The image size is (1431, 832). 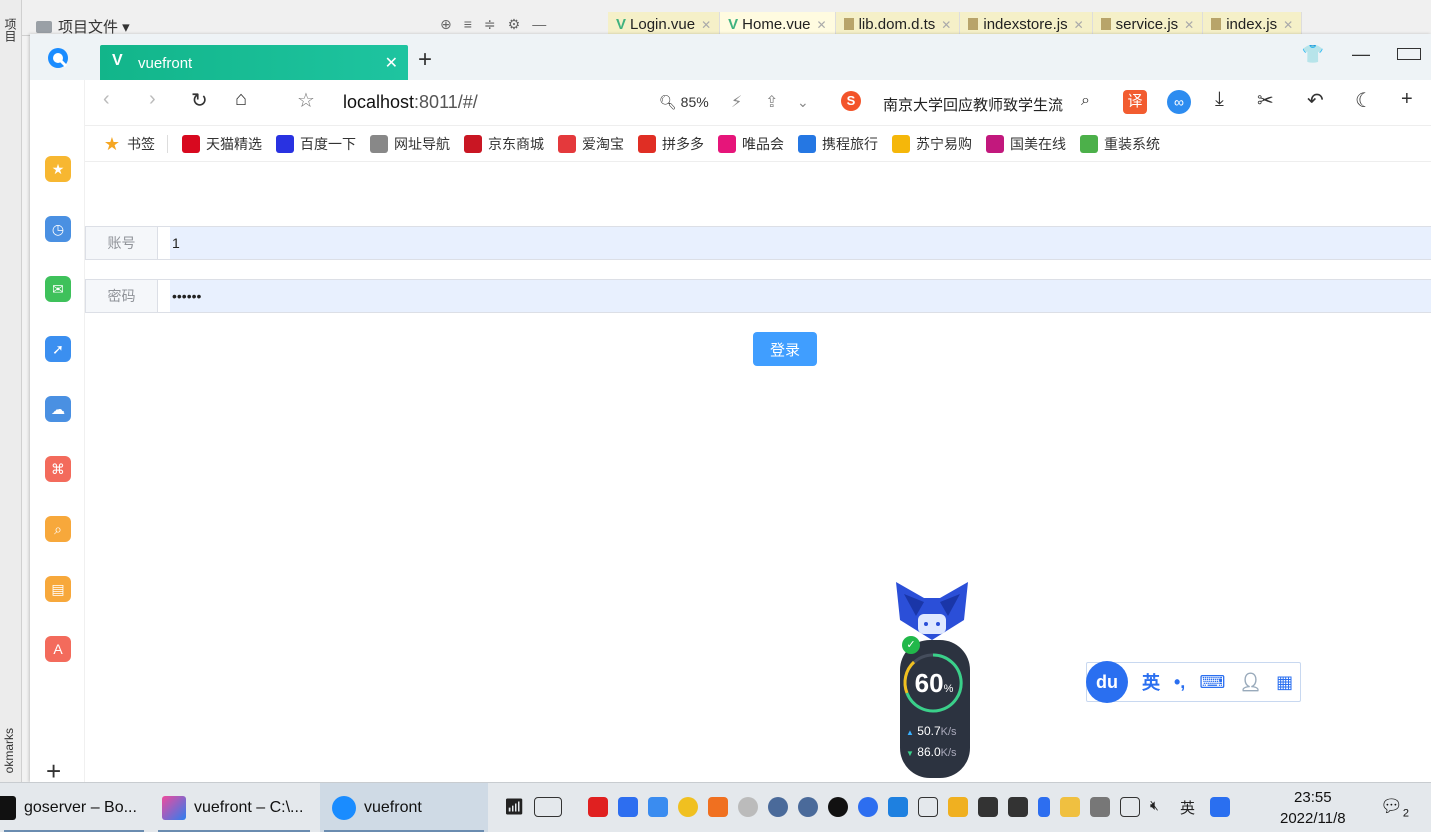 I want to click on wechat-icon: ✉, so click(x=58, y=289).